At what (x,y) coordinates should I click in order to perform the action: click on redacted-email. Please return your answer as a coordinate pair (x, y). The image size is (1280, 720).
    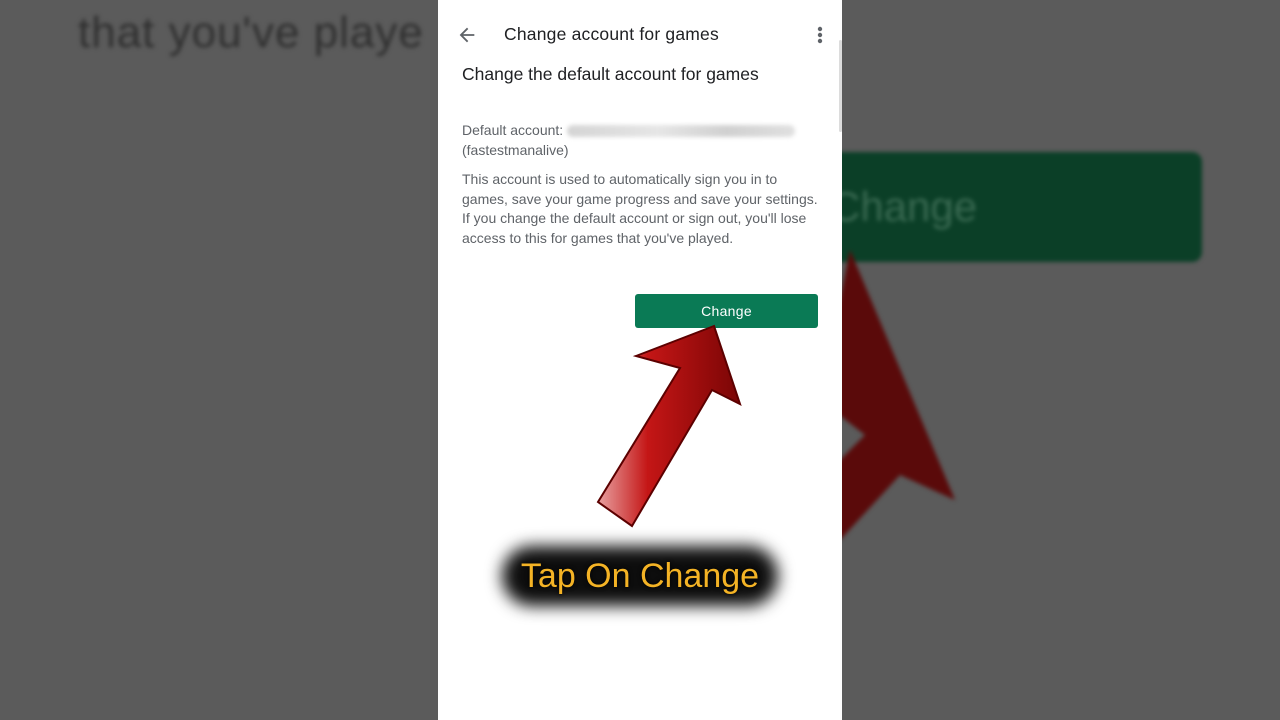
    Looking at the image, I should click on (681, 131).